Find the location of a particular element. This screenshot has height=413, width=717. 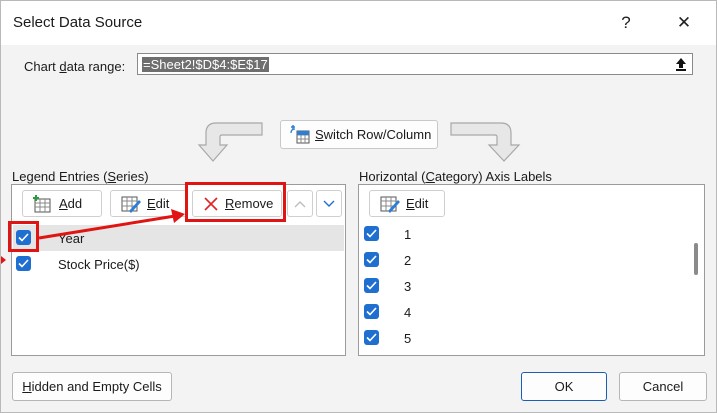

category-label: 2 is located at coordinates (408, 260).